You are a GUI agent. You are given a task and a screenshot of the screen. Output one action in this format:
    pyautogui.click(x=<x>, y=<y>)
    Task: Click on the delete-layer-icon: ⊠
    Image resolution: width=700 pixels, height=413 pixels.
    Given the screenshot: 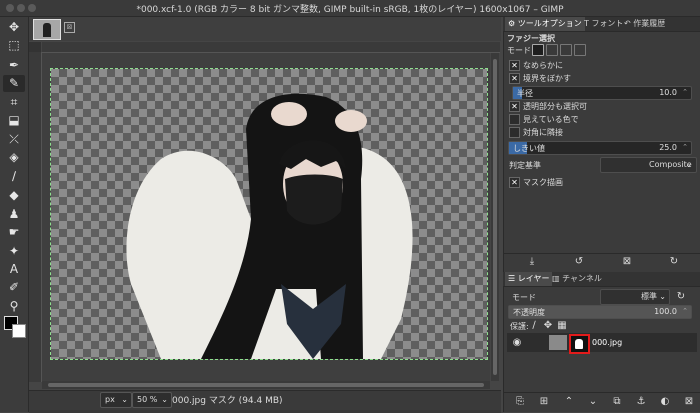 What is the action you would take?
    pyautogui.click(x=689, y=401)
    